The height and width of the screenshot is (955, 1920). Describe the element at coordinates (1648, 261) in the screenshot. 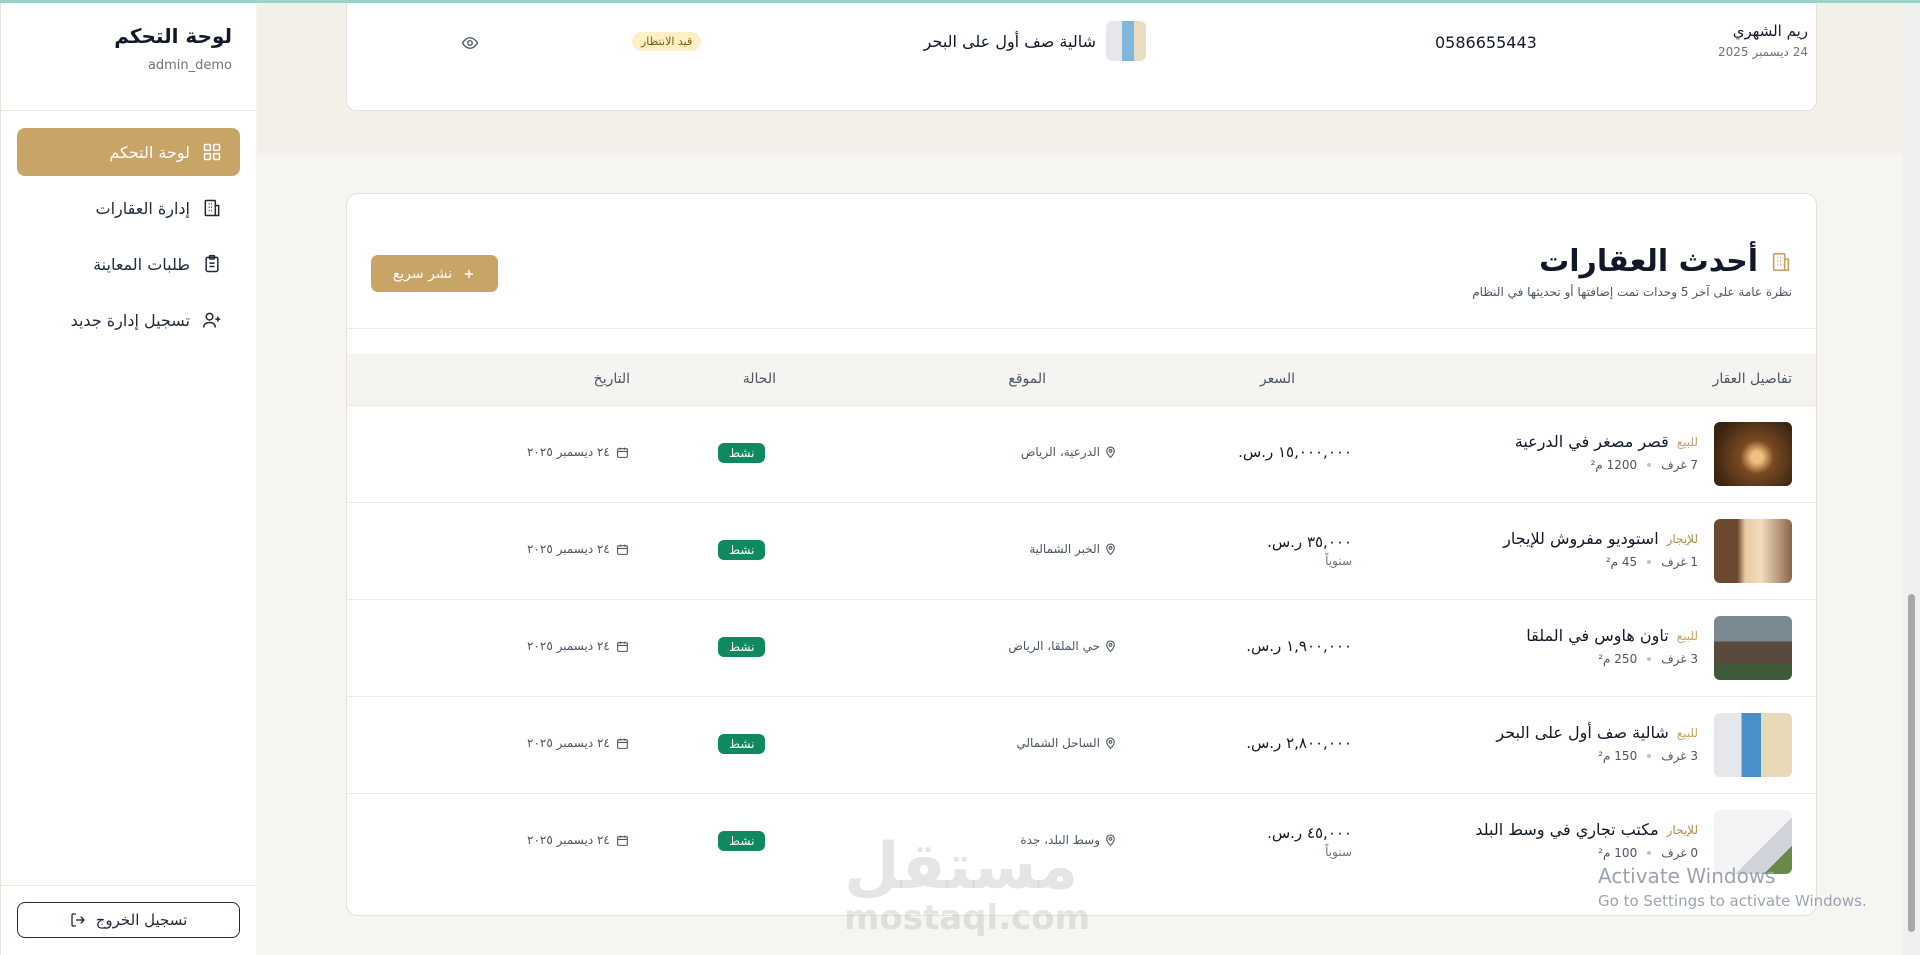

I see `card-title: أحدث العقارات` at that location.